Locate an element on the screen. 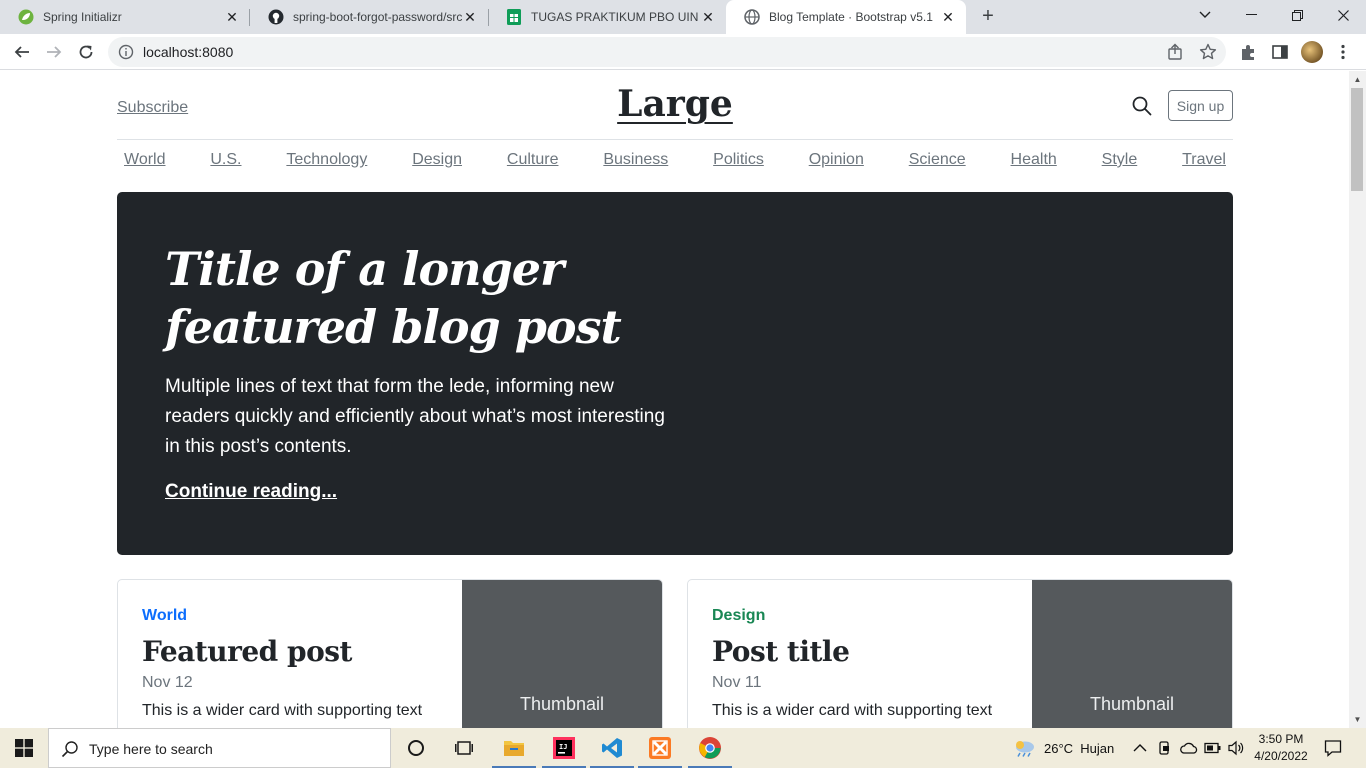  category-link-us: U.S. is located at coordinates (225, 164).